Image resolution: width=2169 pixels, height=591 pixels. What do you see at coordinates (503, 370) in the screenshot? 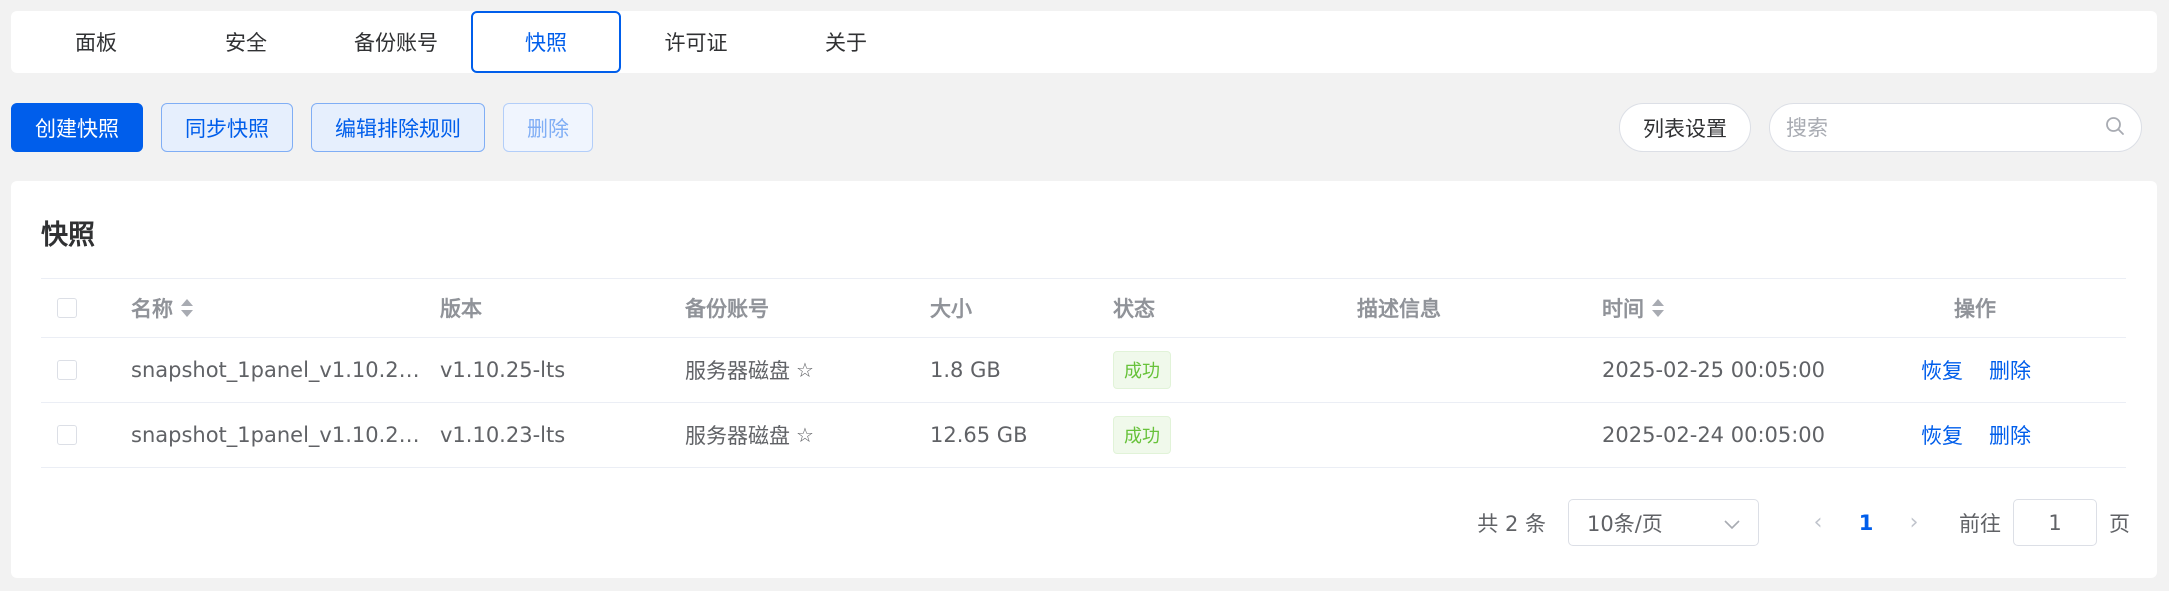
I see `snapshot-version: v1.10.25-lts` at bounding box center [503, 370].